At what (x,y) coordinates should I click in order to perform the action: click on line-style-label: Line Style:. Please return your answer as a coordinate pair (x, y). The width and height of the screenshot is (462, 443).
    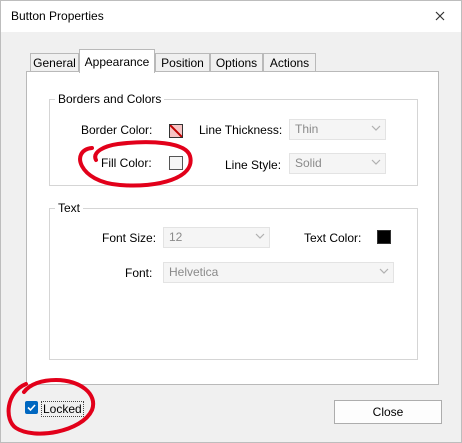
    Looking at the image, I should click on (253, 165).